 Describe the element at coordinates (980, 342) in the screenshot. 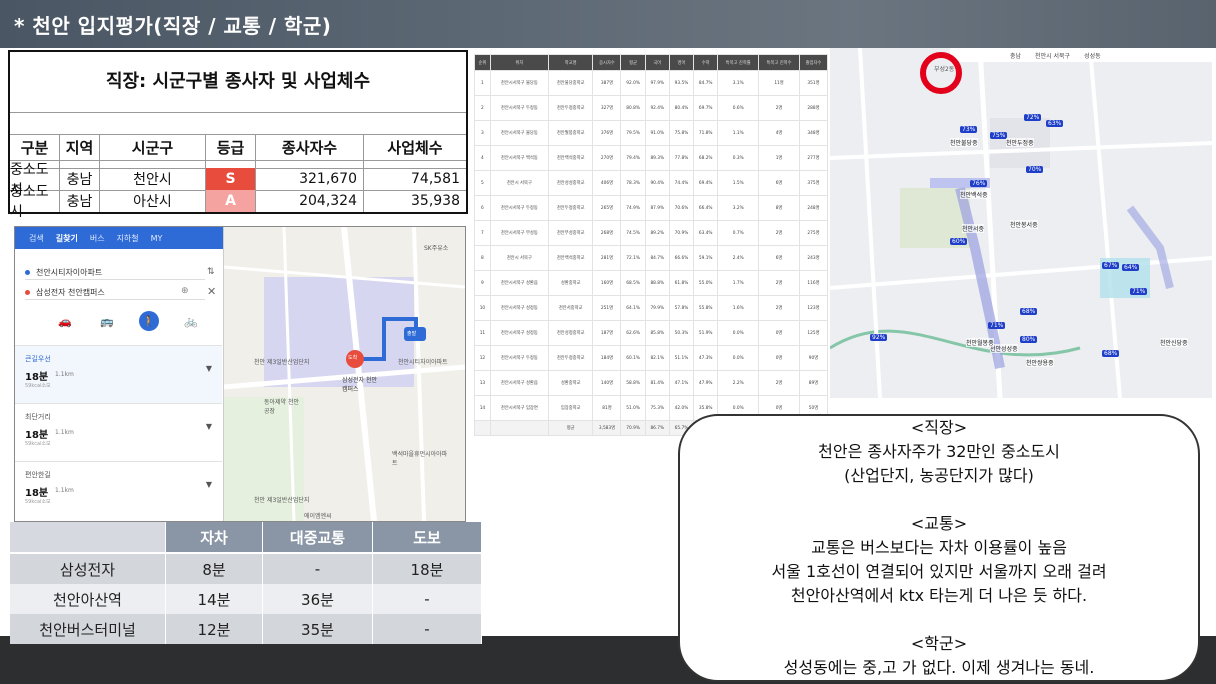

I see `school-label: 천안월봉중` at that location.